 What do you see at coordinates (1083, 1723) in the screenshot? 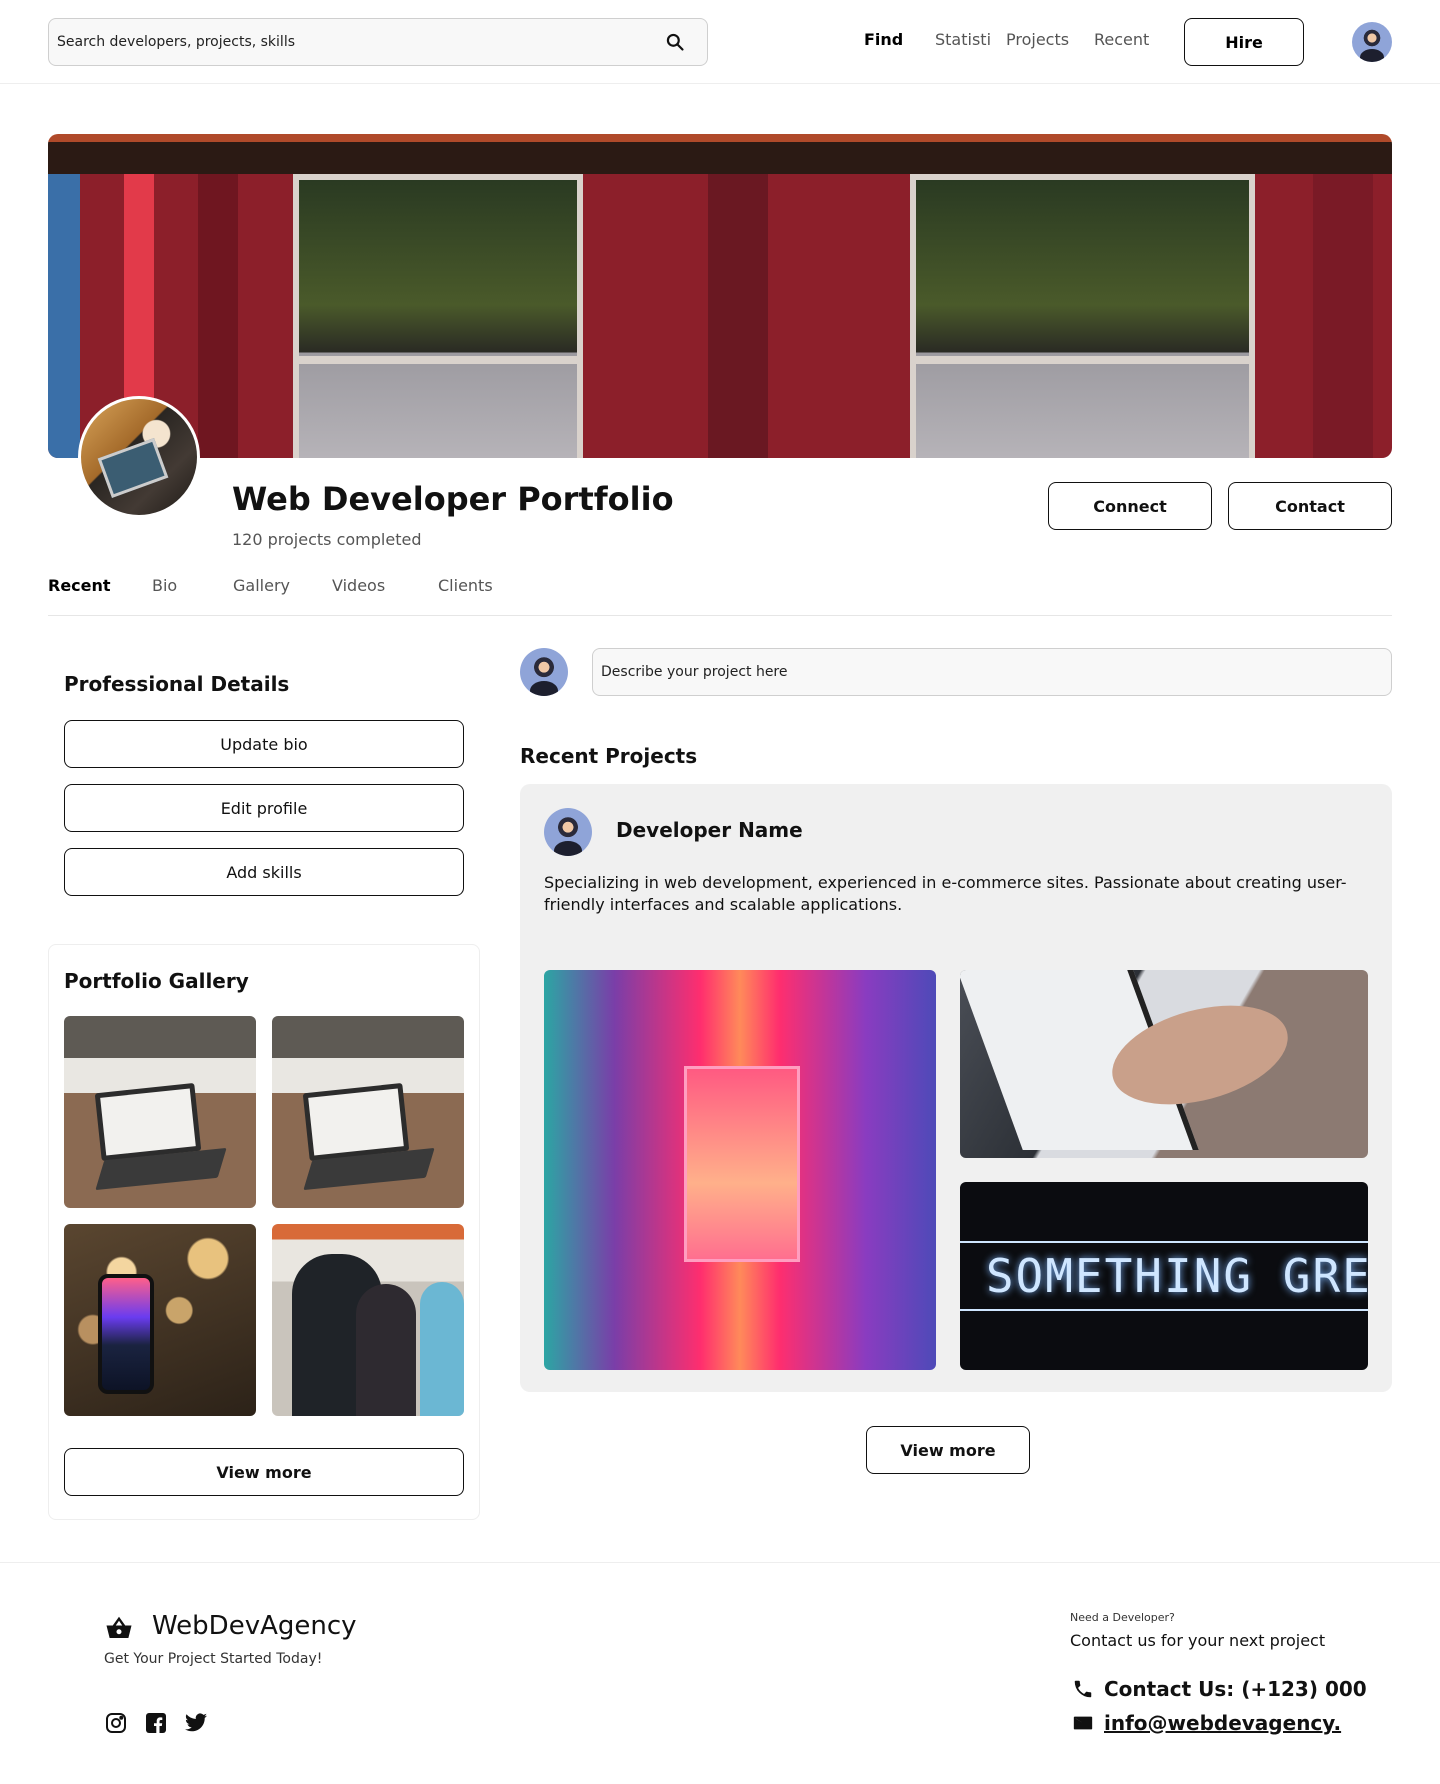
I see `mail-icon` at bounding box center [1083, 1723].